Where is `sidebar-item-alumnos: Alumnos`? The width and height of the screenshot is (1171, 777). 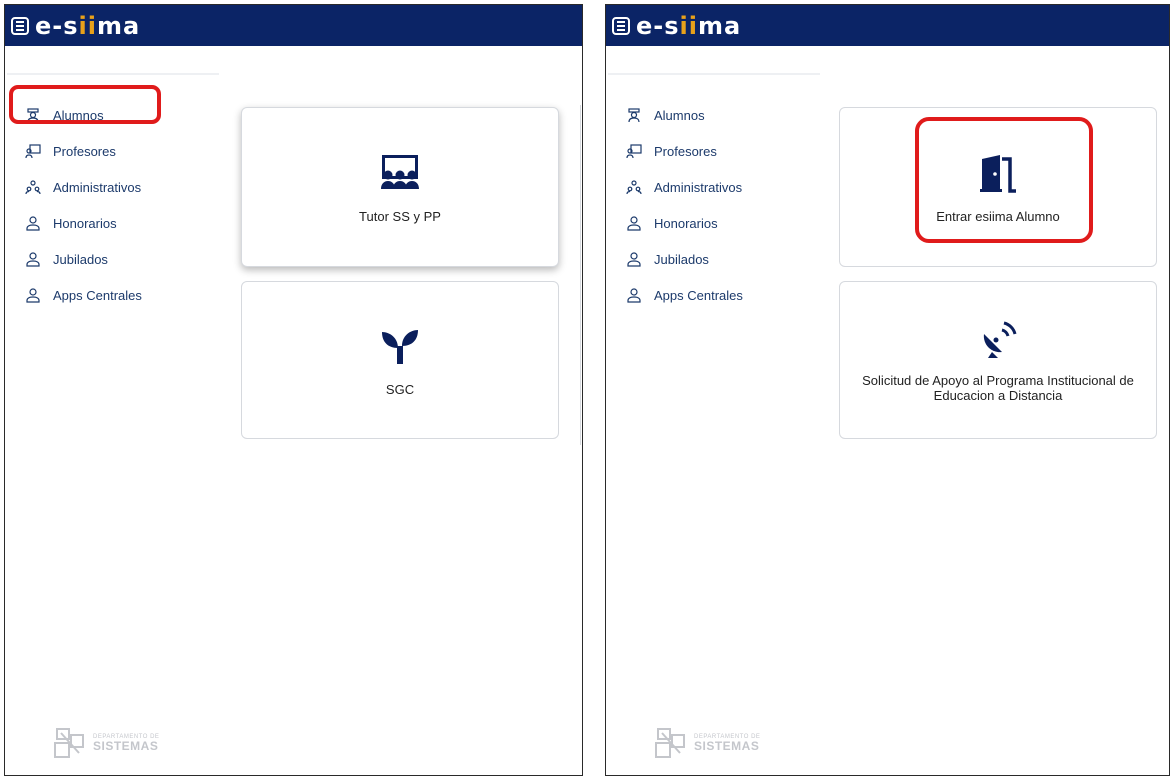 sidebar-item-alumnos: Alumnos is located at coordinates (684, 115).